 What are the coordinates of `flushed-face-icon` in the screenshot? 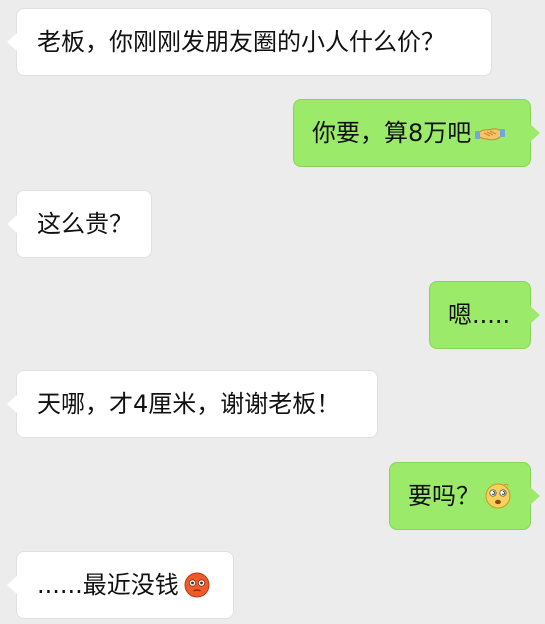 It's located at (197, 585).